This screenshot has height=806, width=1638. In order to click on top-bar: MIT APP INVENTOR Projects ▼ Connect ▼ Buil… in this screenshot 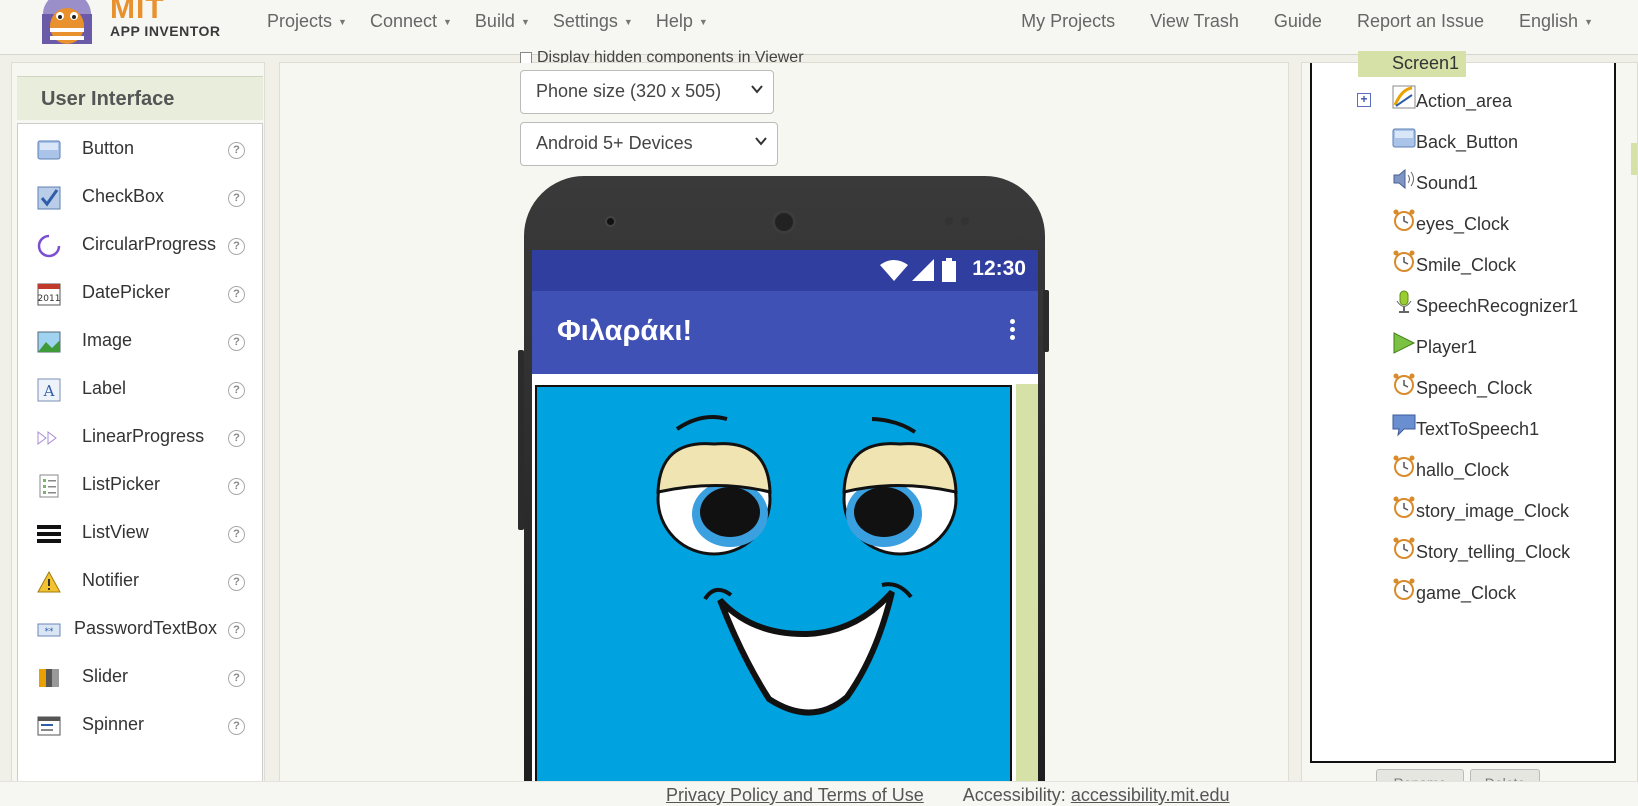, I will do `click(819, 27)`.